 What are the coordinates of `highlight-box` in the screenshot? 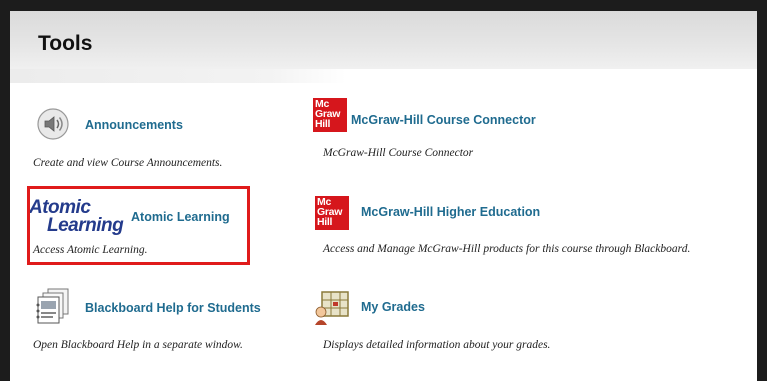 It's located at (138, 225).